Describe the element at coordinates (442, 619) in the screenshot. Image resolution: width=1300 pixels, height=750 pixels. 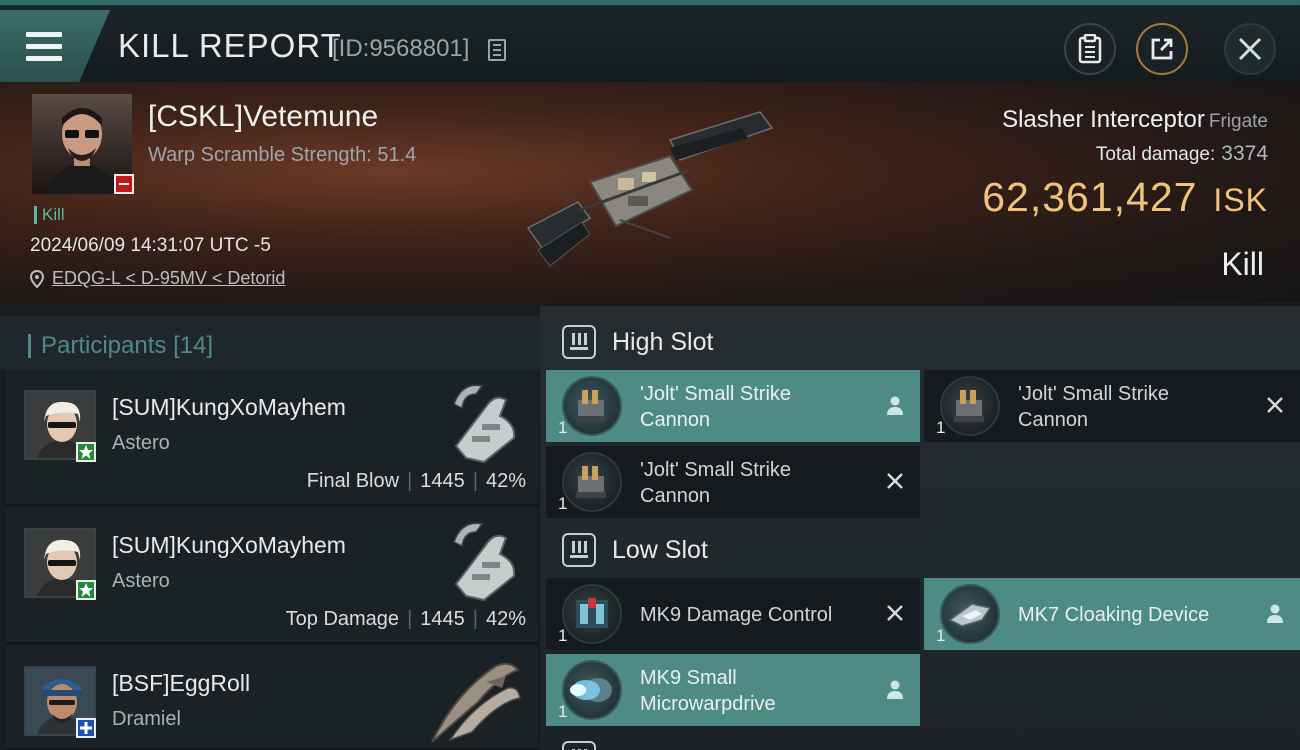
I see `participant-damage: 1445` at that location.